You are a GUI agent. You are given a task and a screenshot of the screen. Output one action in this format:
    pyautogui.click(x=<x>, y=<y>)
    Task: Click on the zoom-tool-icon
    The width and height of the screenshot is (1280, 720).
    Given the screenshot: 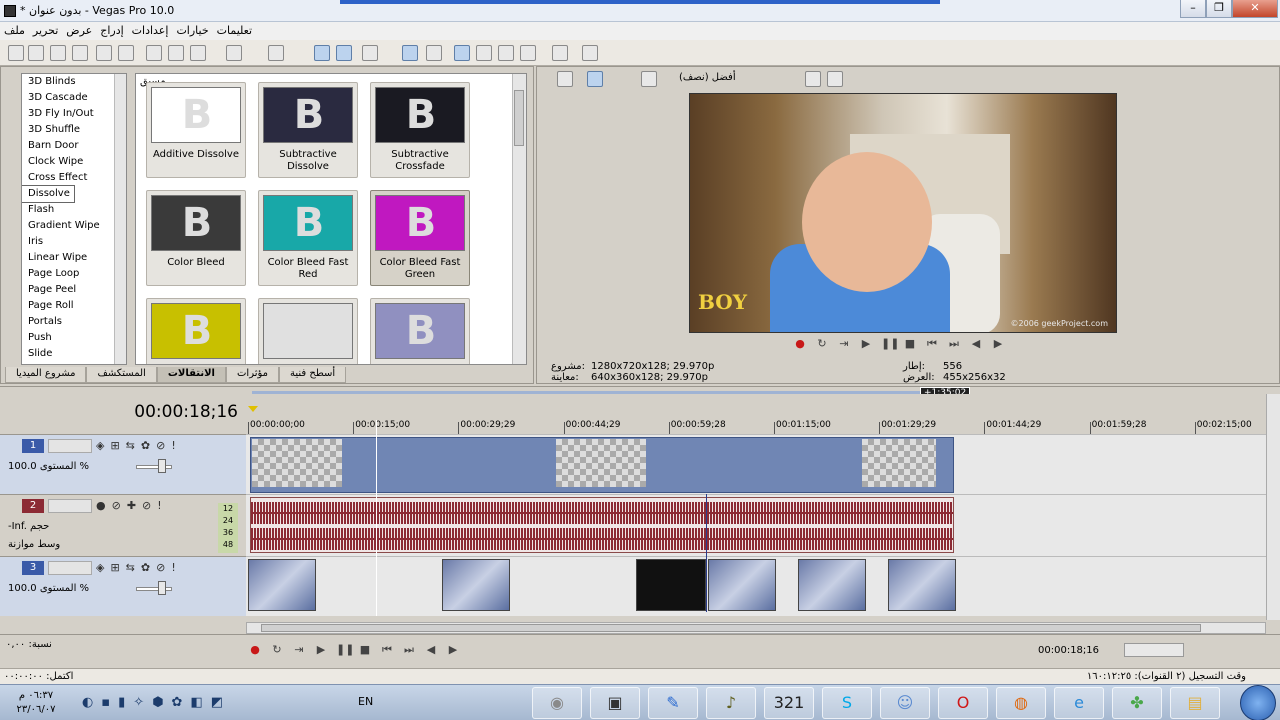 What is the action you would take?
    pyautogui.click(x=528, y=53)
    